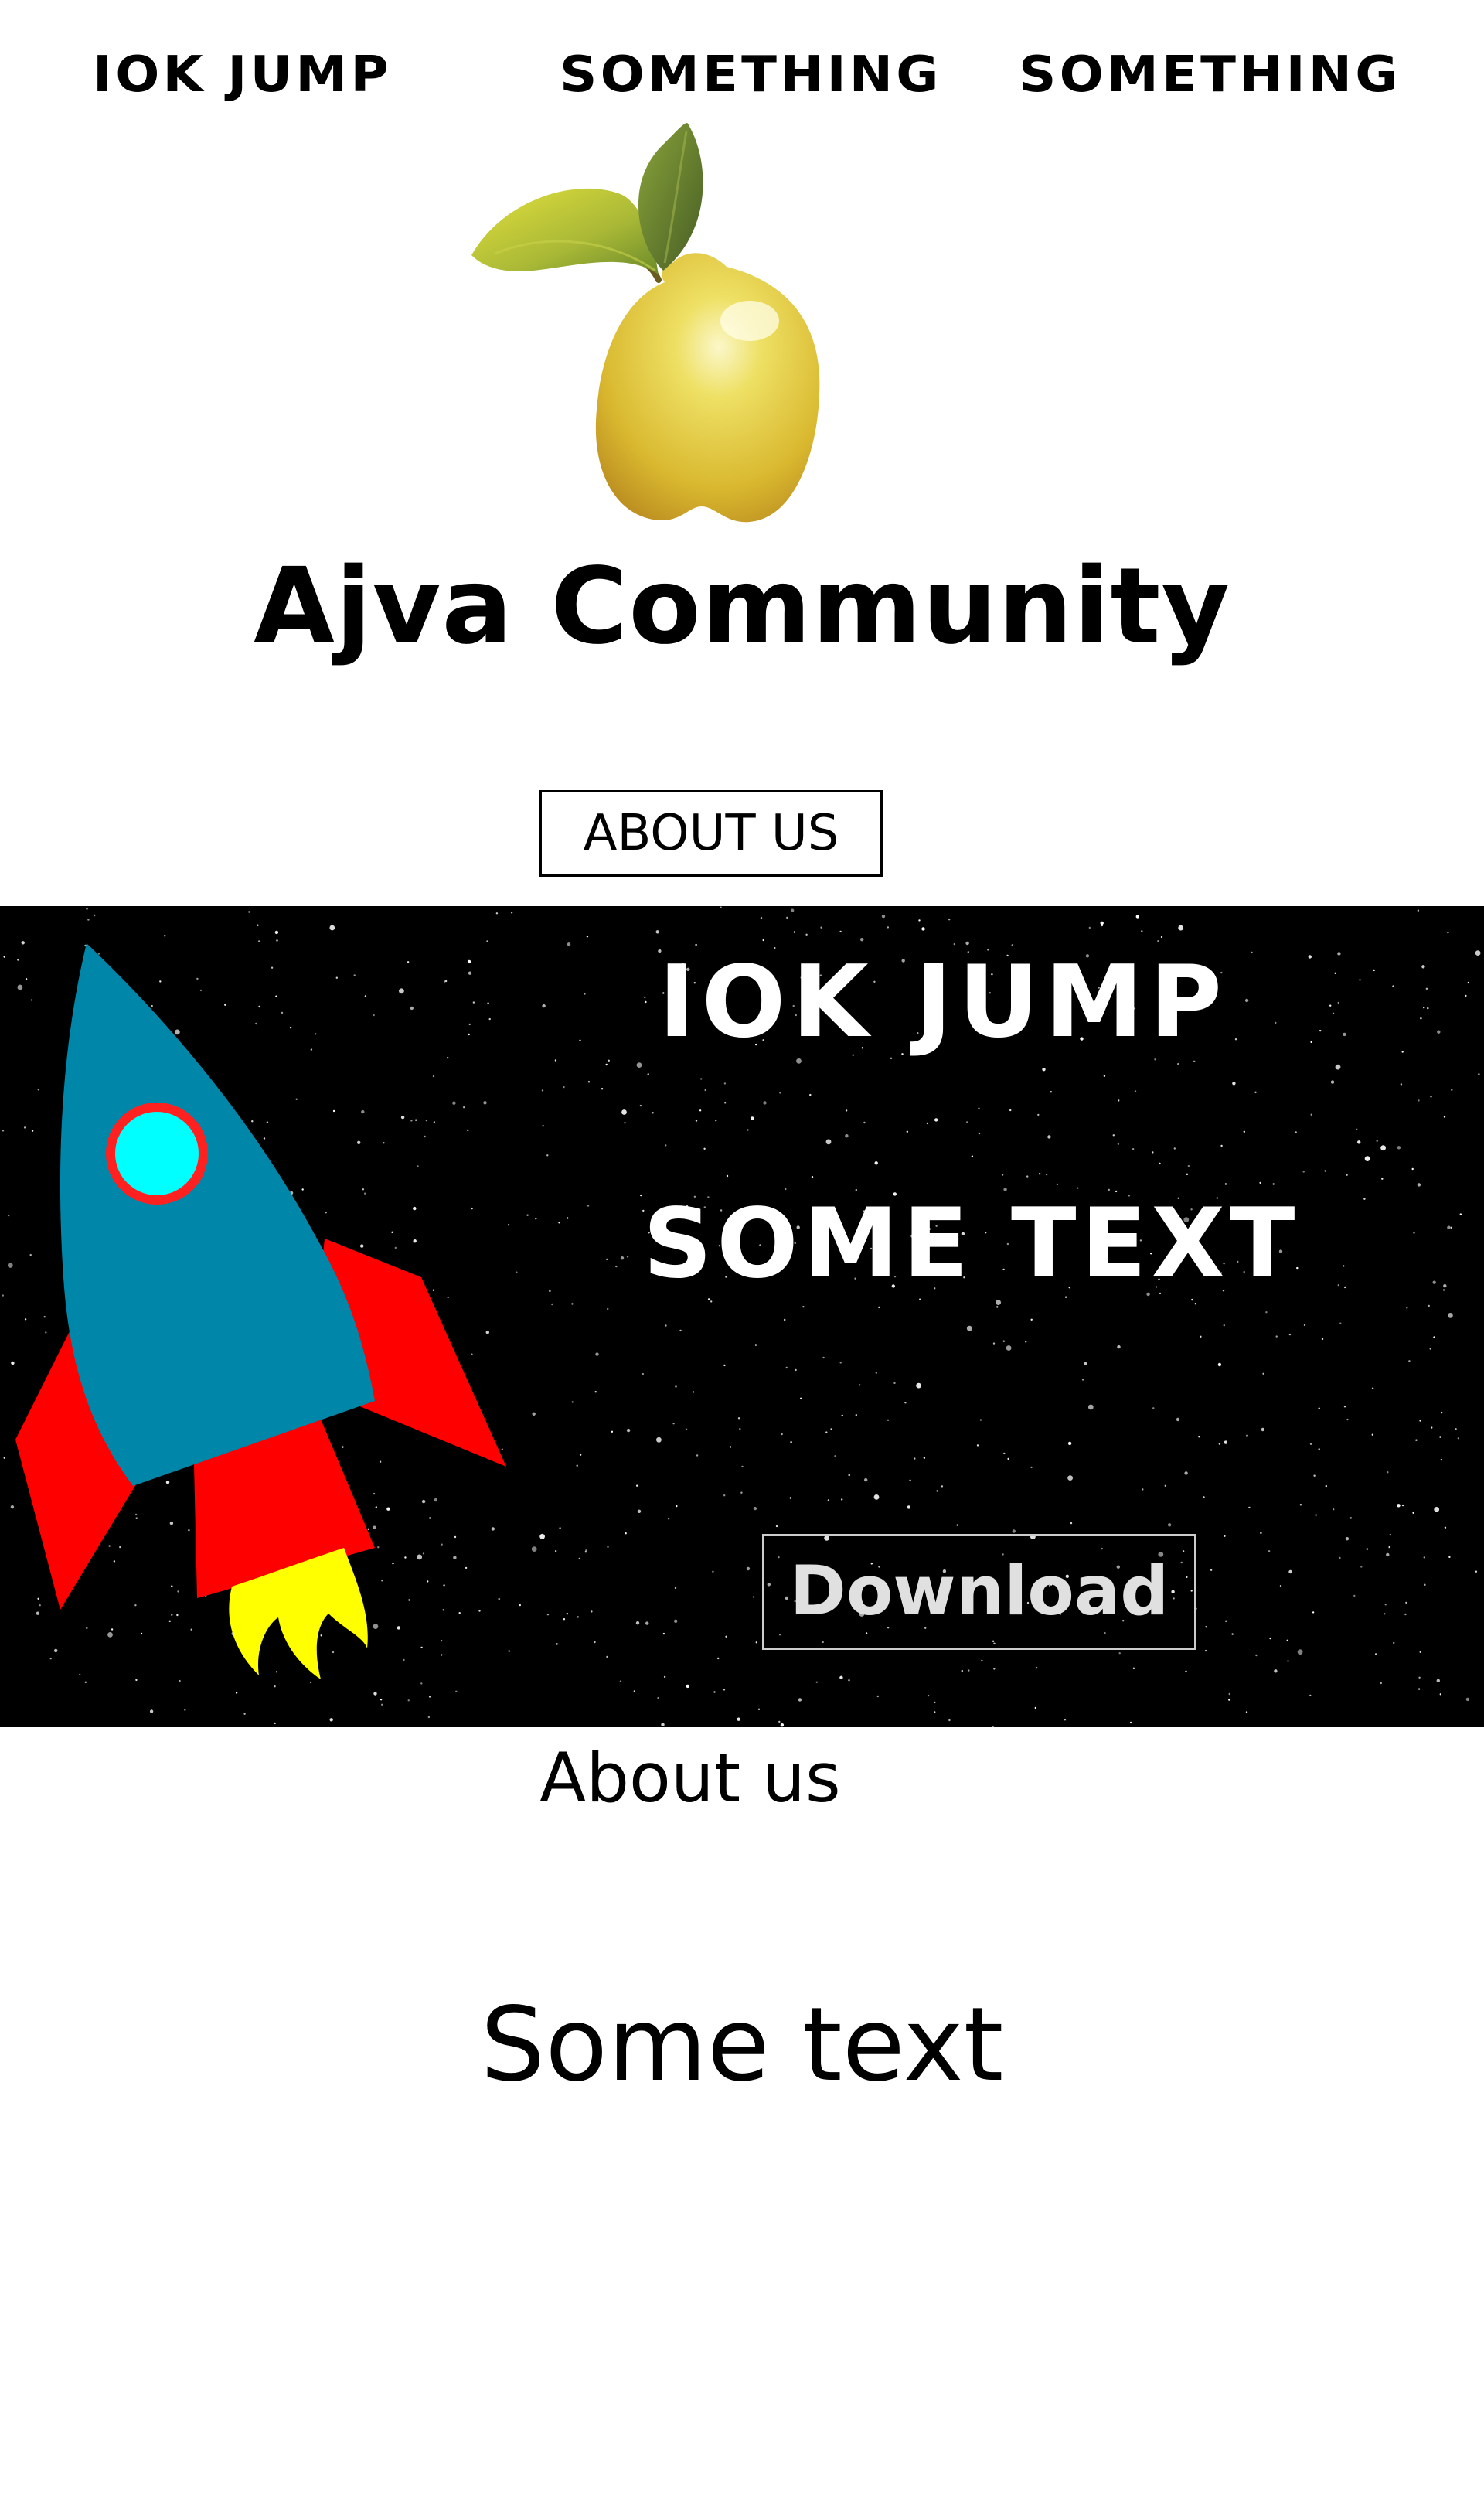  I want to click on about-section-body: Some text, so click(742, 2045).